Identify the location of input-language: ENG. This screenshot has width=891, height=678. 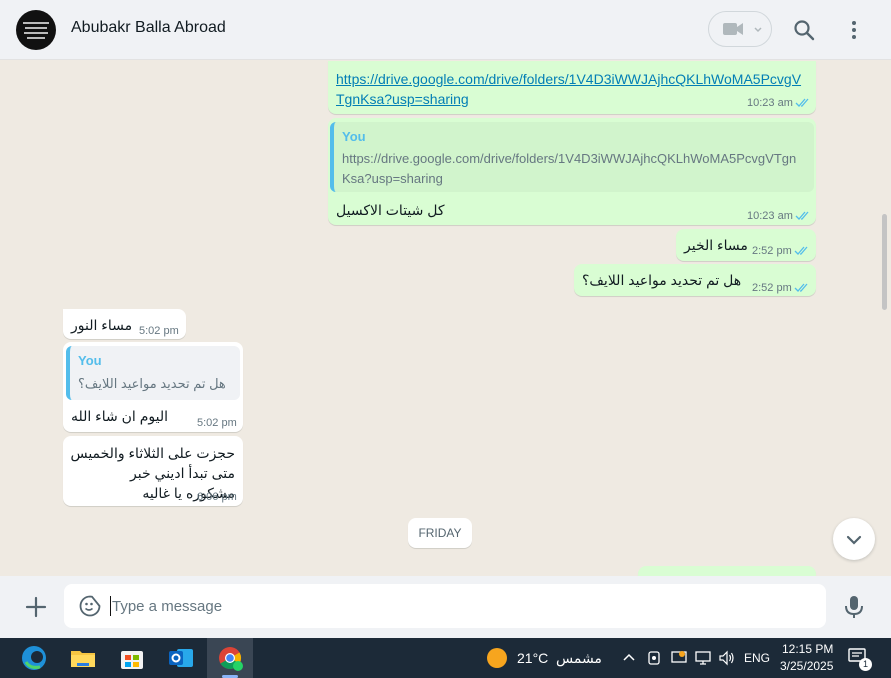
(757, 658).